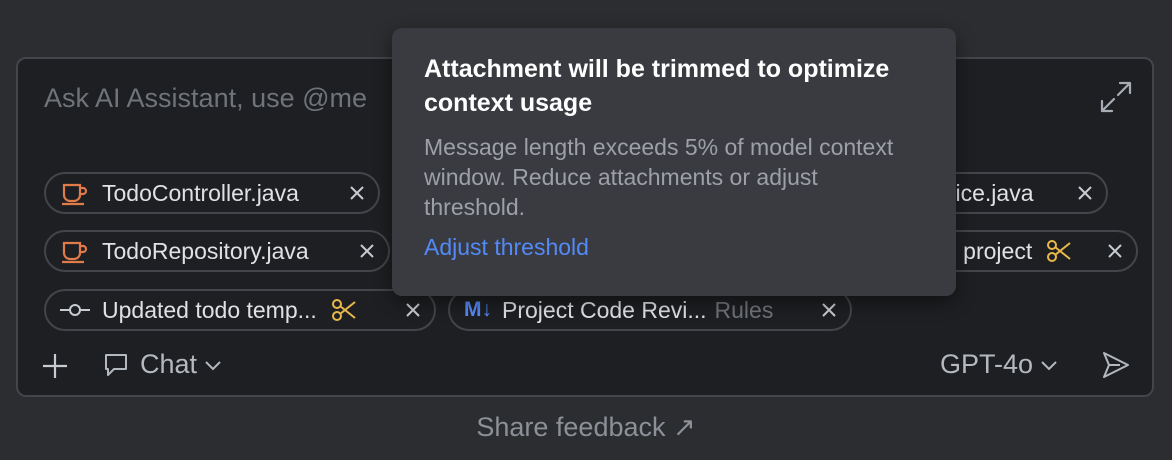  I want to click on markdown-icon: M↓, so click(478, 310).